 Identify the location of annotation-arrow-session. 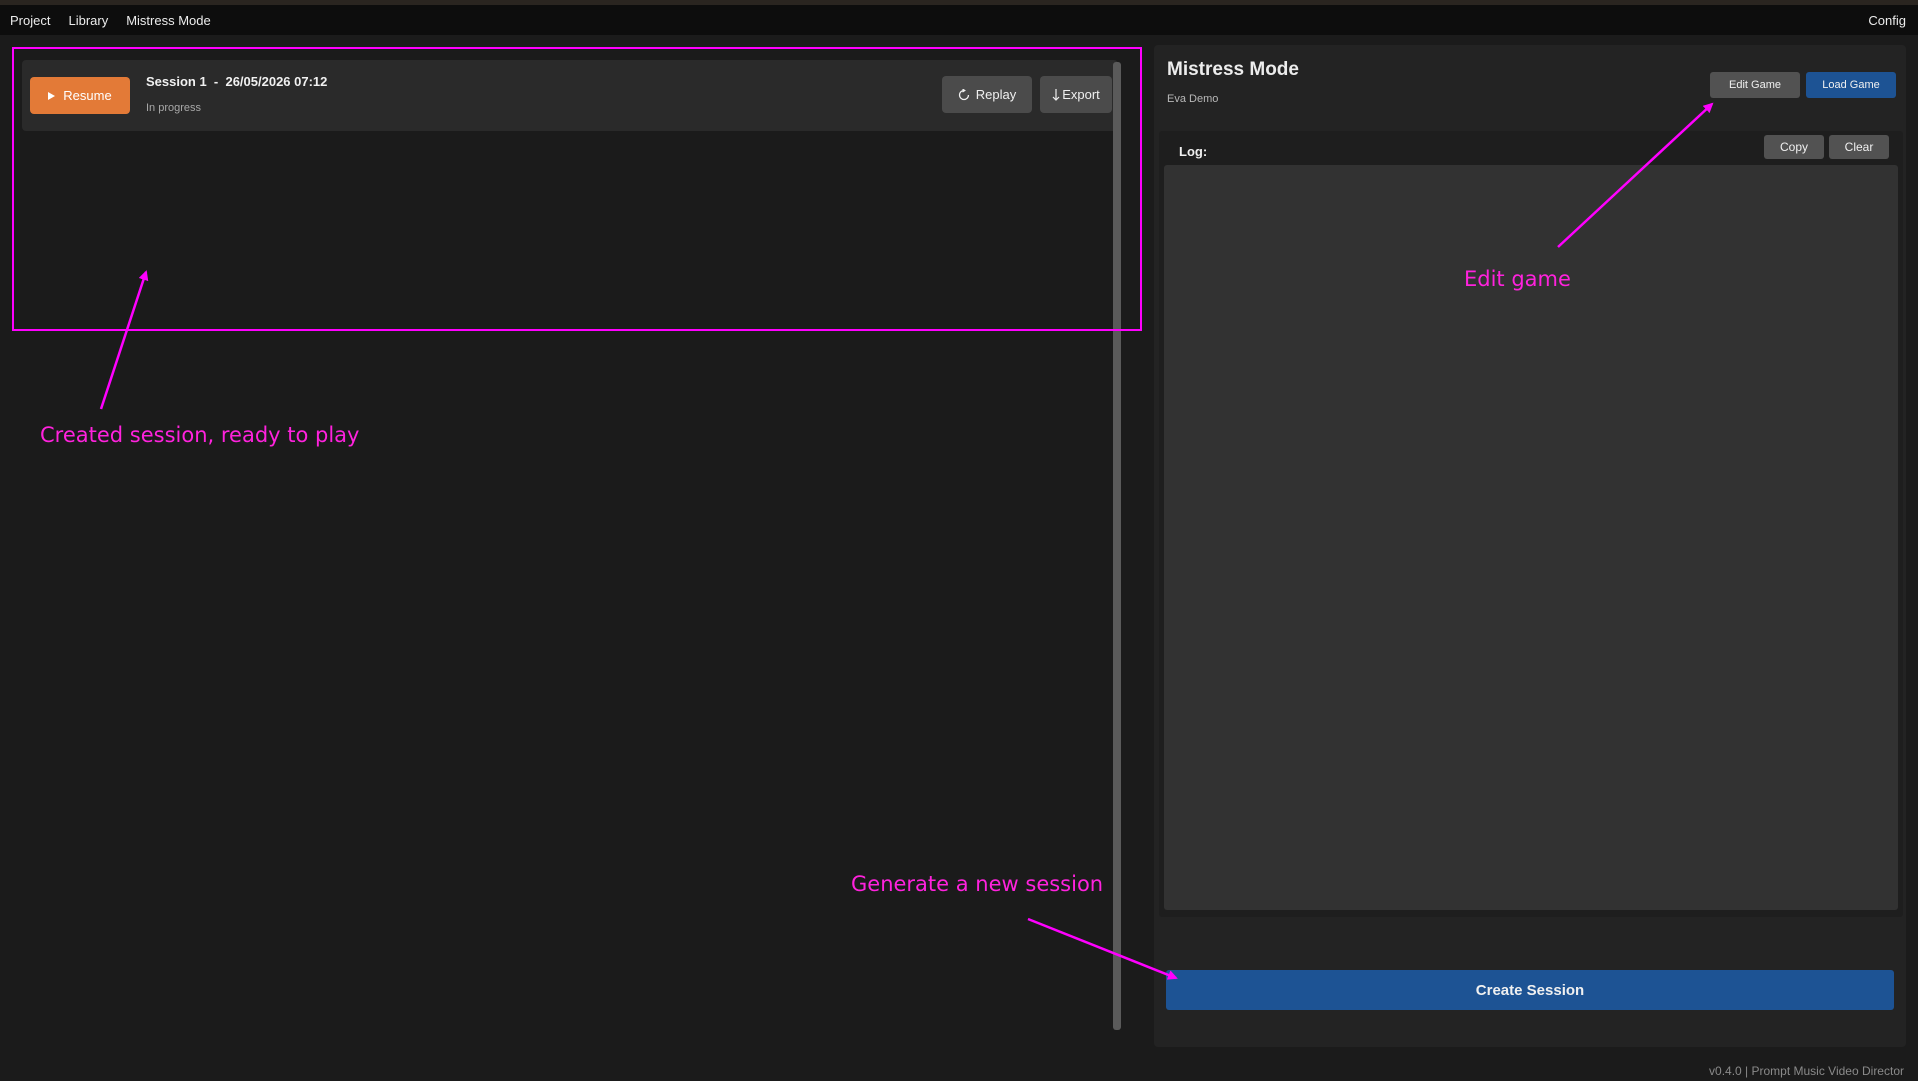
(124, 340).